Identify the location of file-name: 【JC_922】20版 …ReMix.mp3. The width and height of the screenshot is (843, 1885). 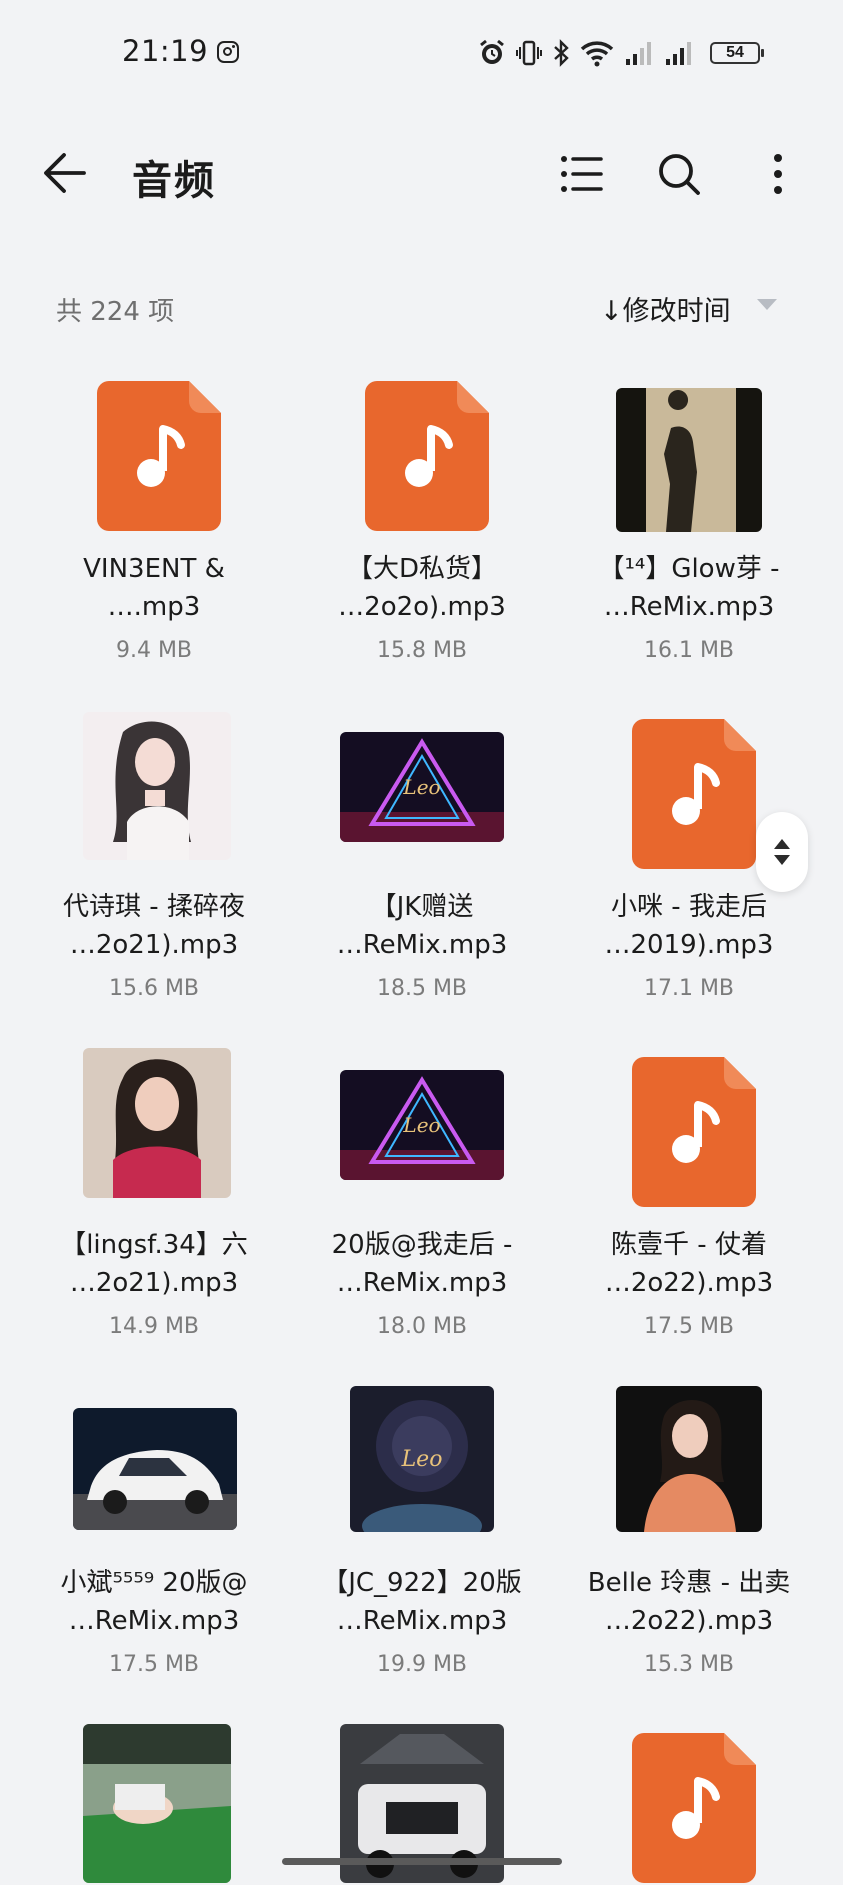
(422, 1602).